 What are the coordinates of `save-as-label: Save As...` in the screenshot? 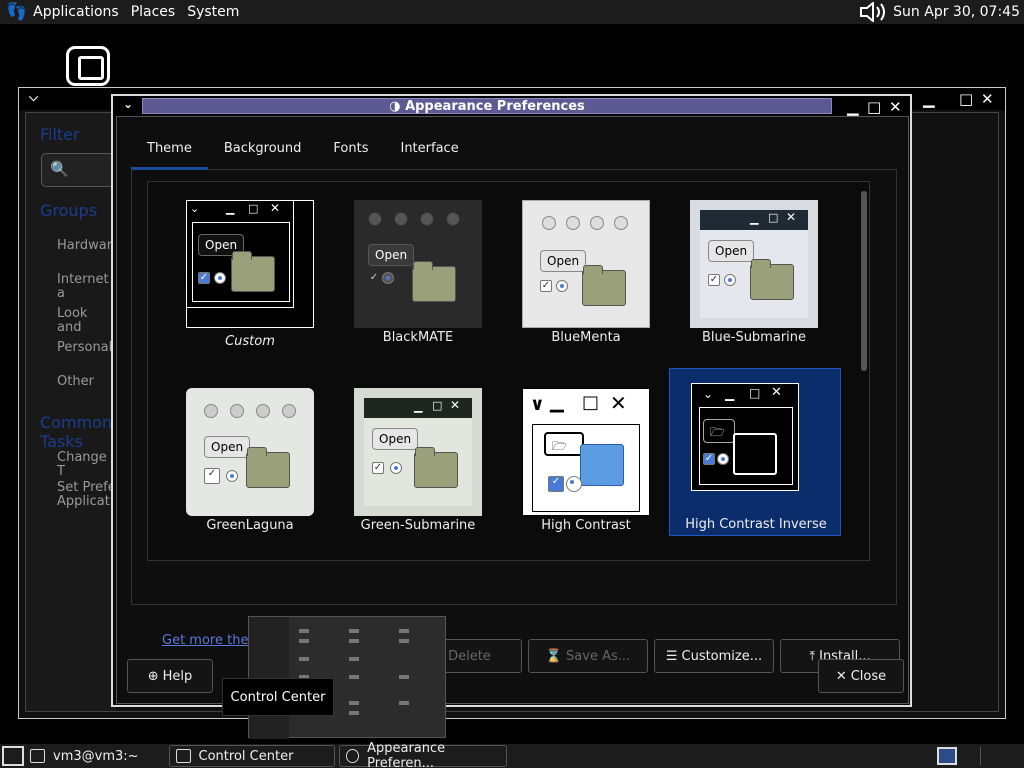 It's located at (598, 656).